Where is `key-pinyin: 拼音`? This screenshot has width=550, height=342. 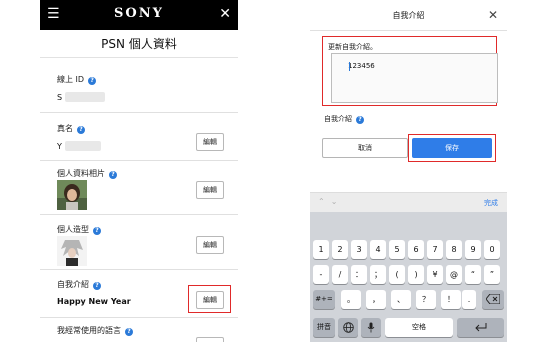
key-pinyin: 拼音 is located at coordinates (324, 327).